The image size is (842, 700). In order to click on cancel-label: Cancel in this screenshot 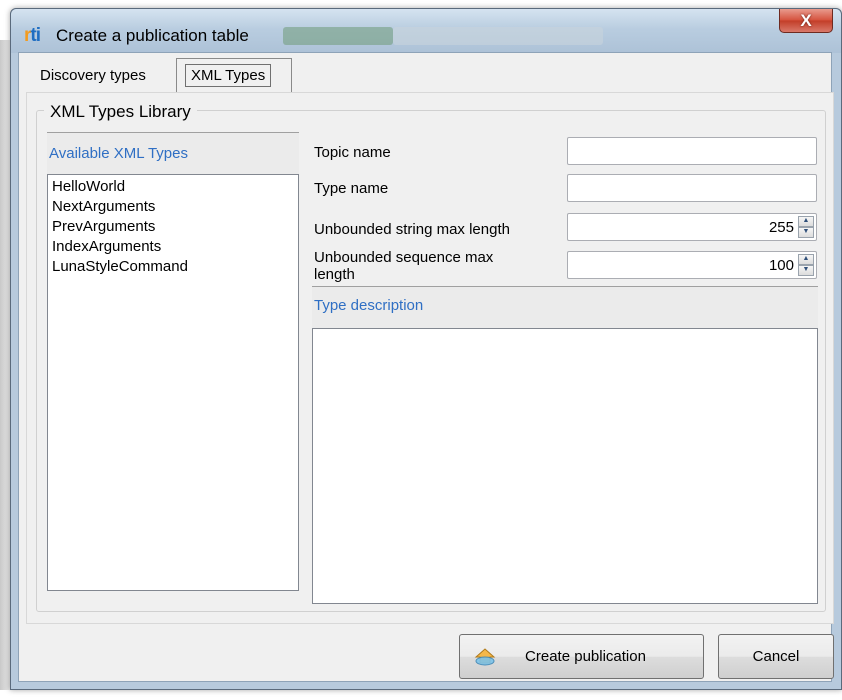, I will do `click(776, 656)`.